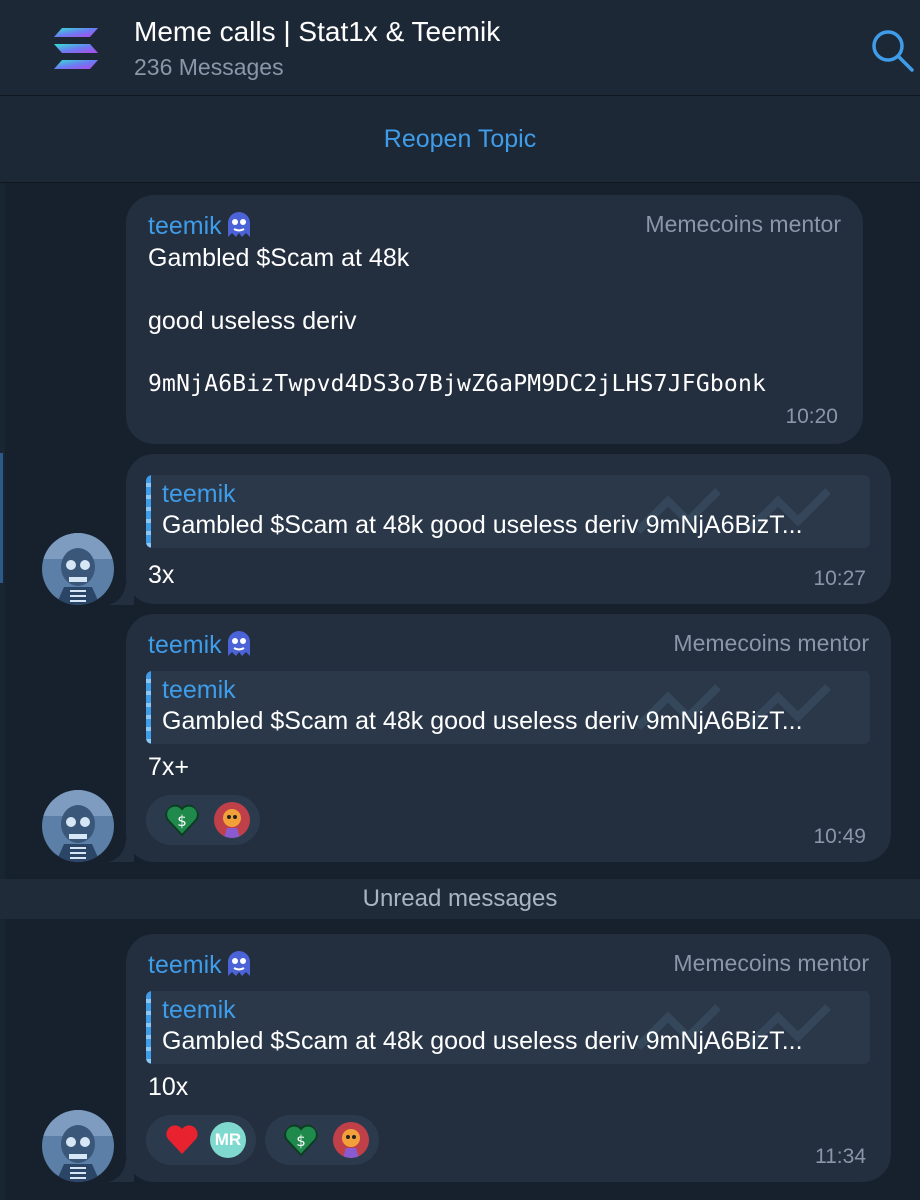 The width and height of the screenshot is (920, 1200). I want to click on reopen-topic-button: Reopen Topic, so click(460, 139).